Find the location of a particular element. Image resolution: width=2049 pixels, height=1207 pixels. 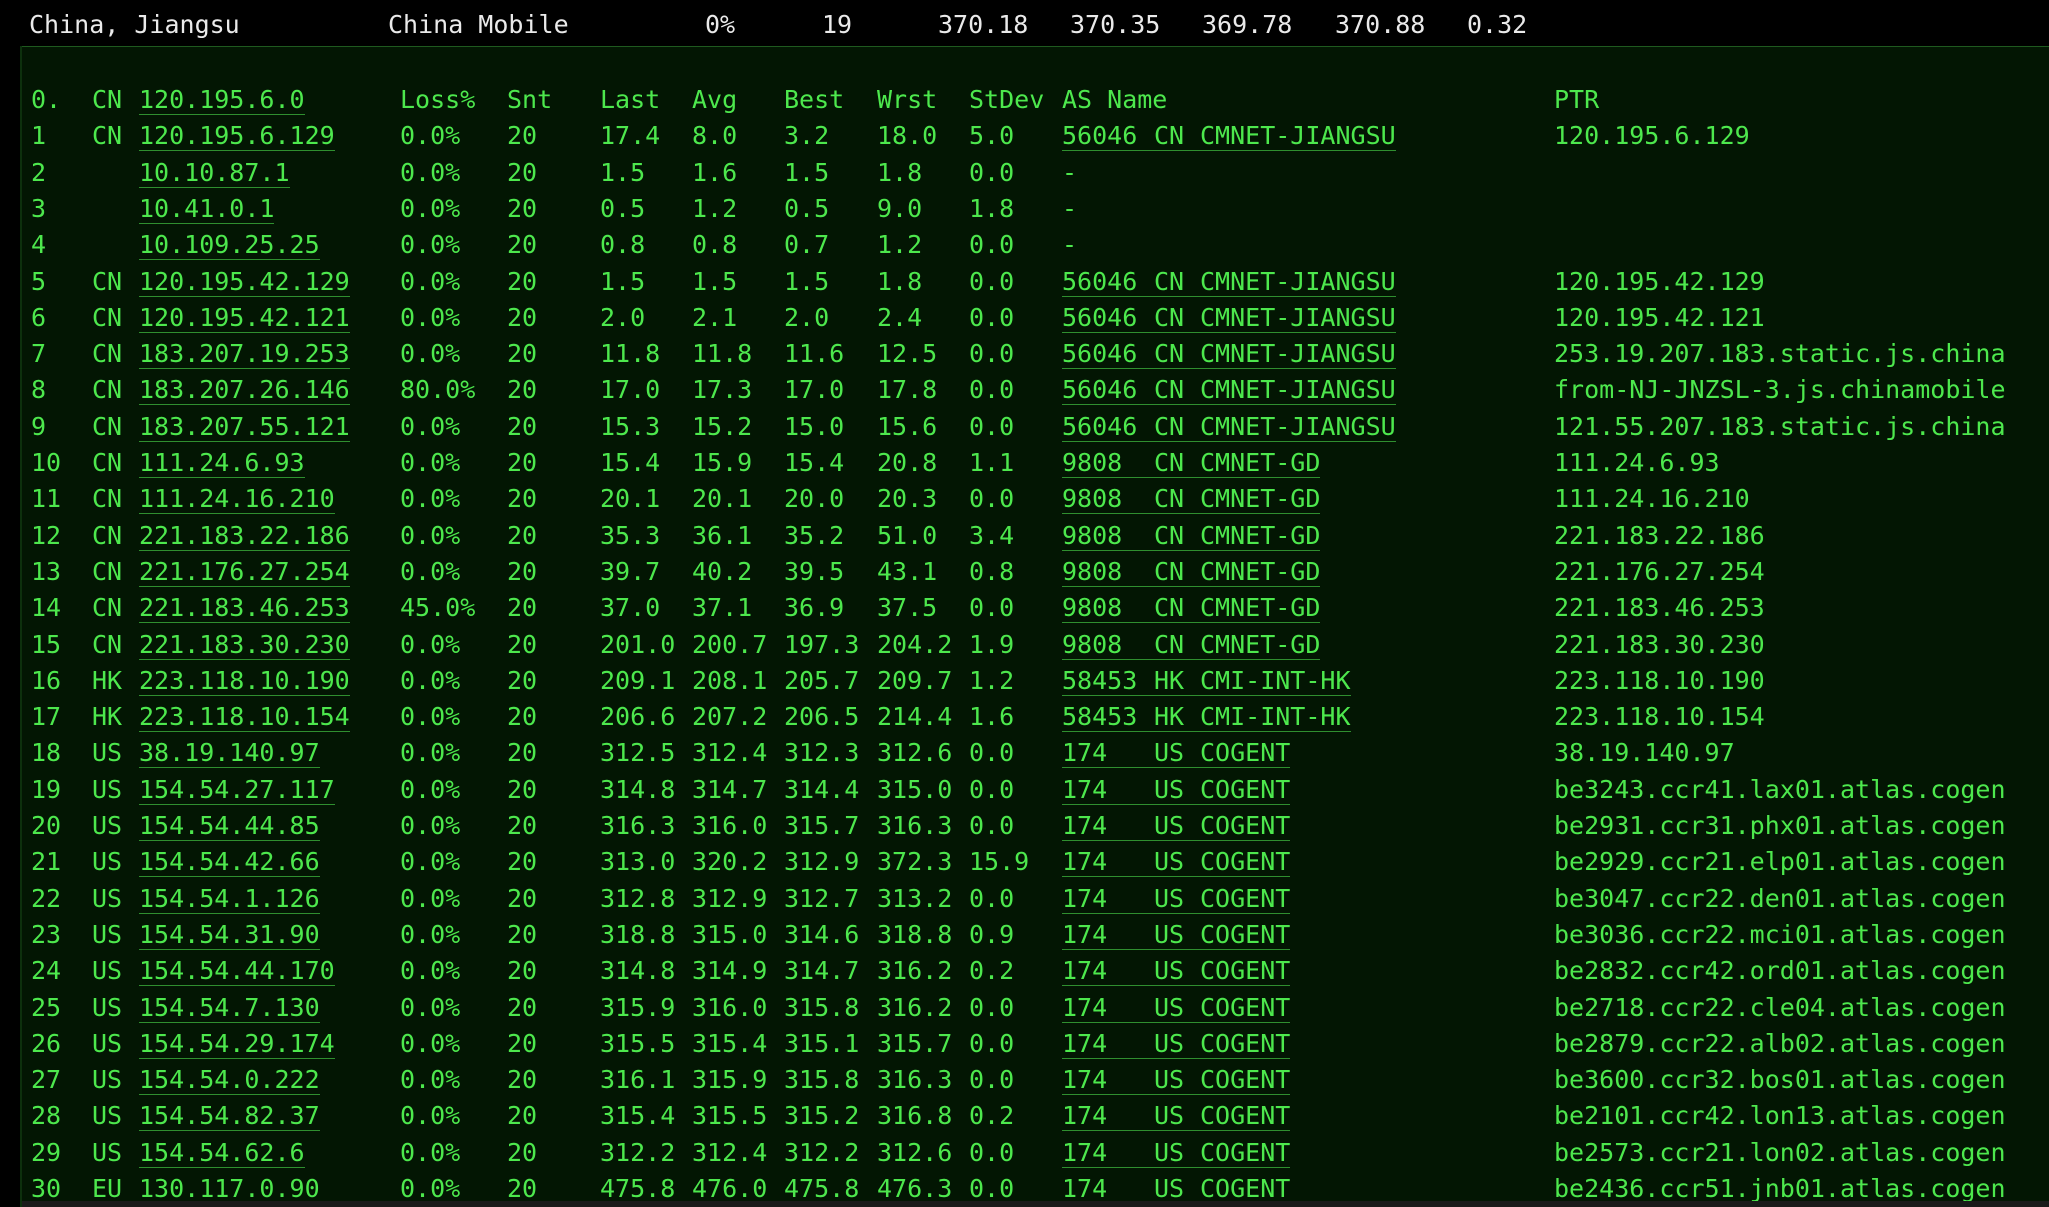

avg-value: 8.0 is located at coordinates (715, 136).